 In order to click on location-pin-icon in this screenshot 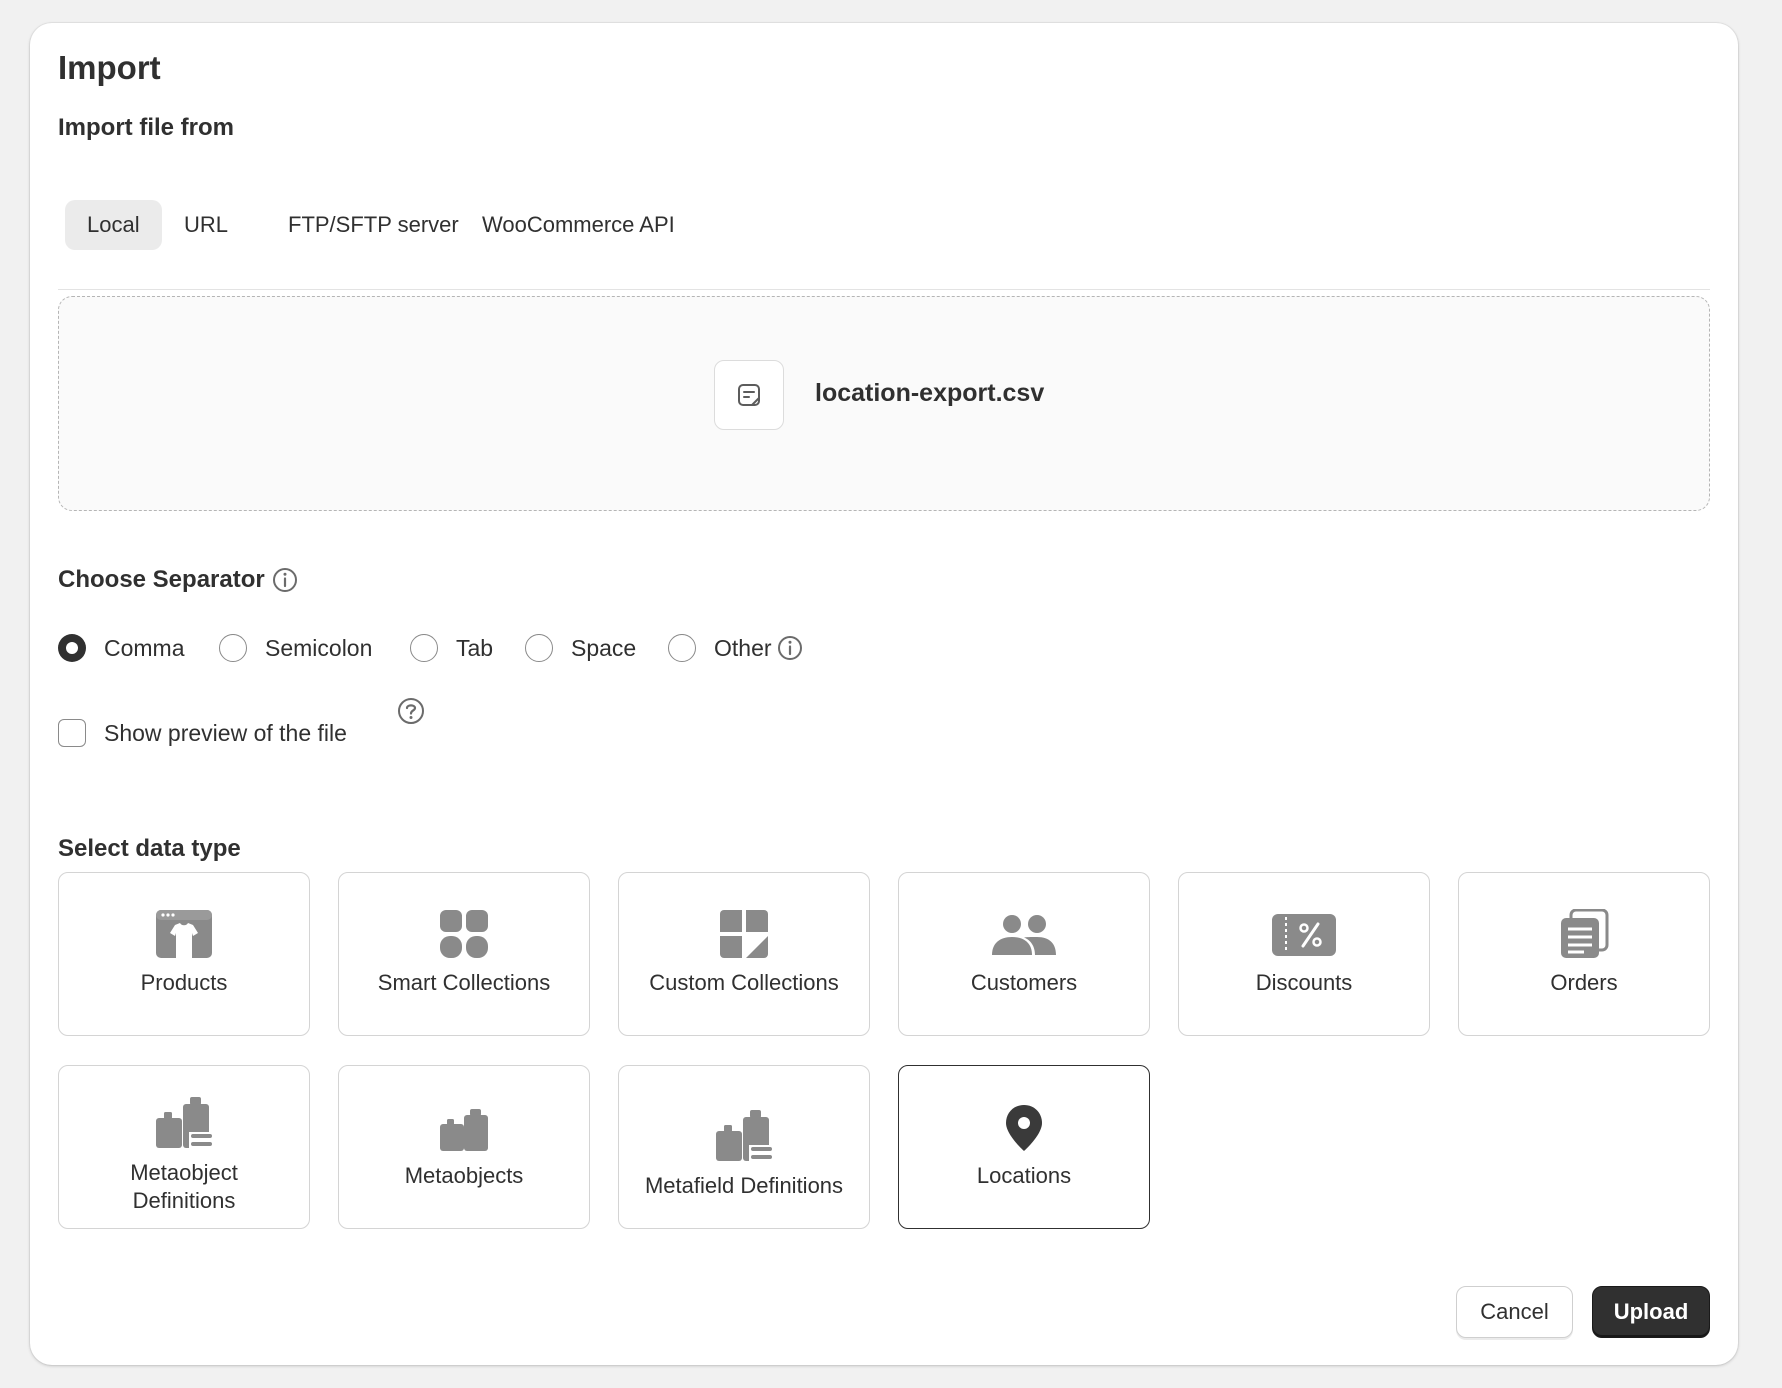, I will do `click(1024, 1128)`.